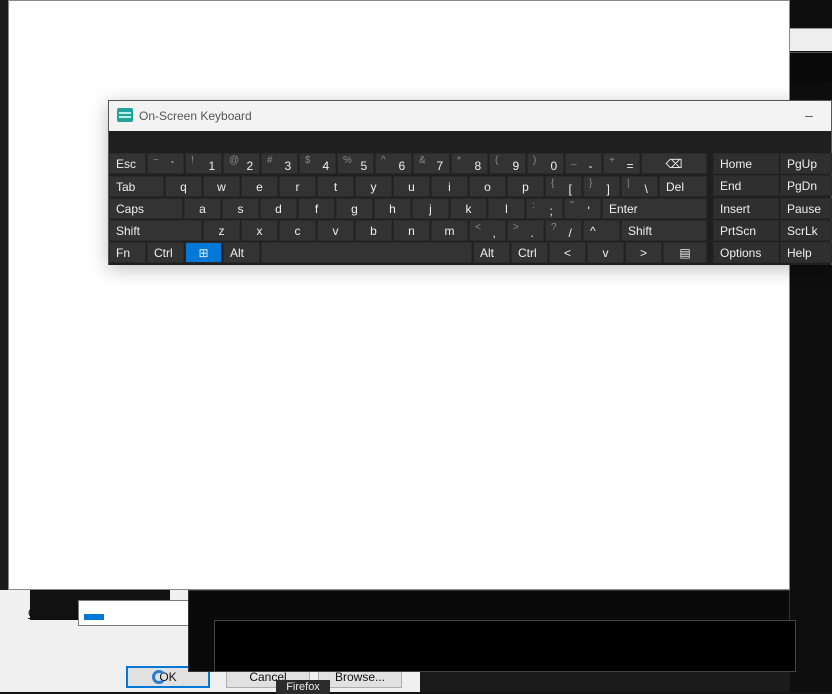  Describe the element at coordinates (683, 186) in the screenshot. I see `key-row2-14: Del` at that location.